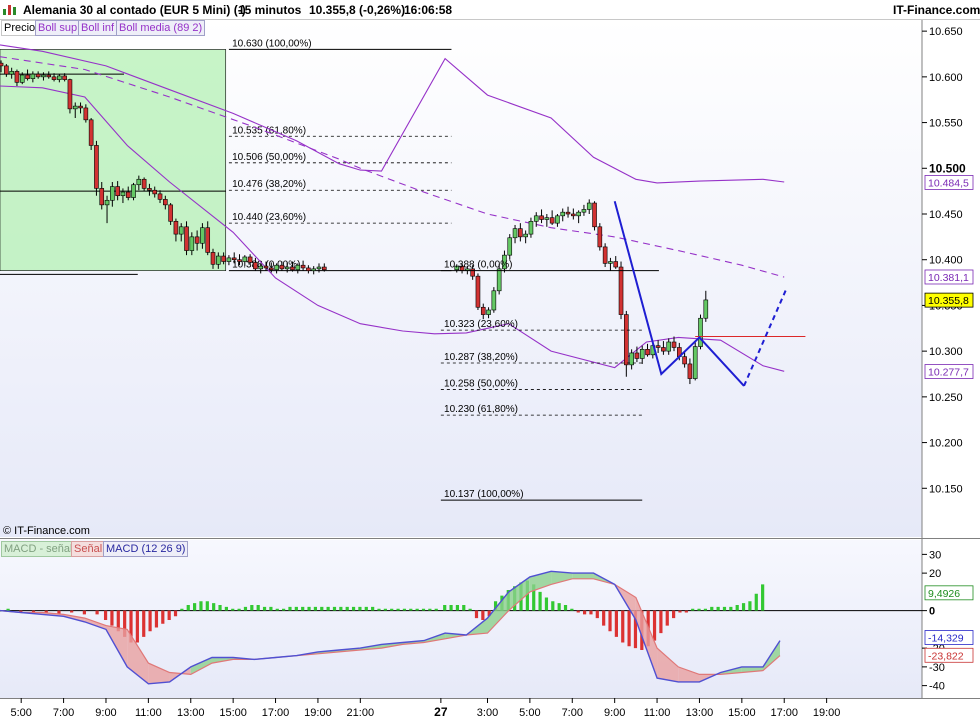 The height and width of the screenshot is (720, 980). I want to click on y-tick-label: 10.300, so click(946, 352).